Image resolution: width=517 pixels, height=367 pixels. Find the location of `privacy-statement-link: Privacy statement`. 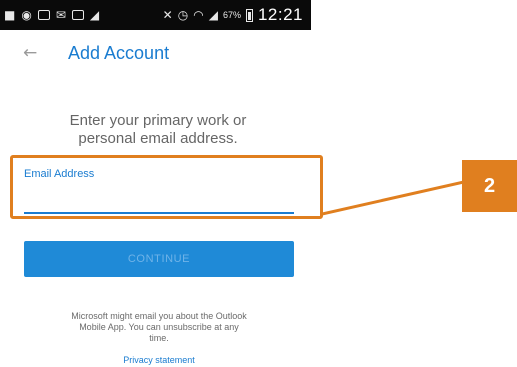

privacy-statement-link: Privacy statement is located at coordinates (159, 360).